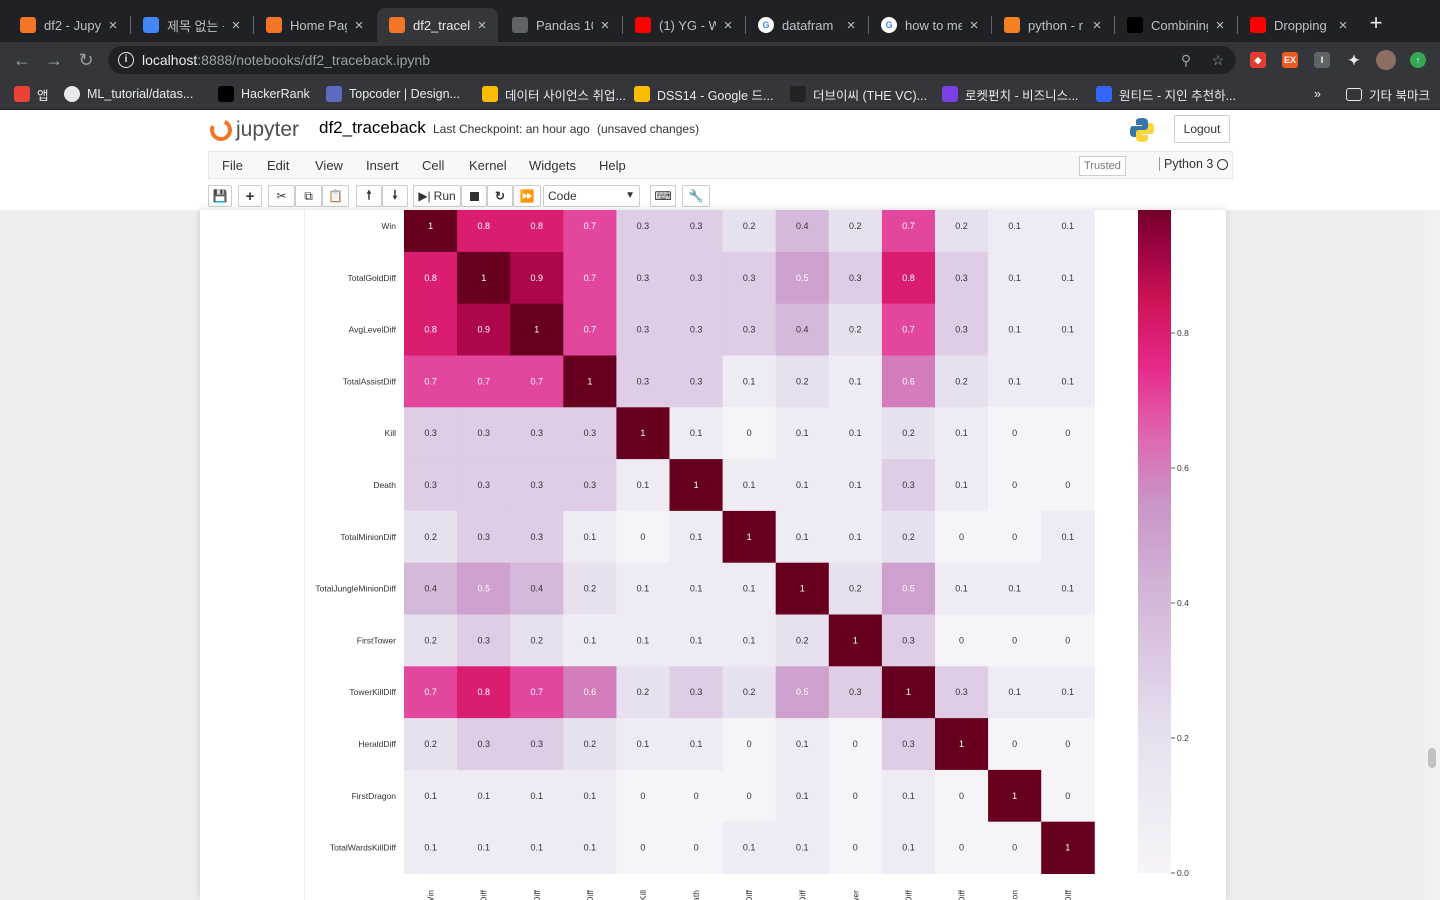 The height and width of the screenshot is (900, 1440). I want to click on browser-tab: Ghow to me ×, so click(929, 25).